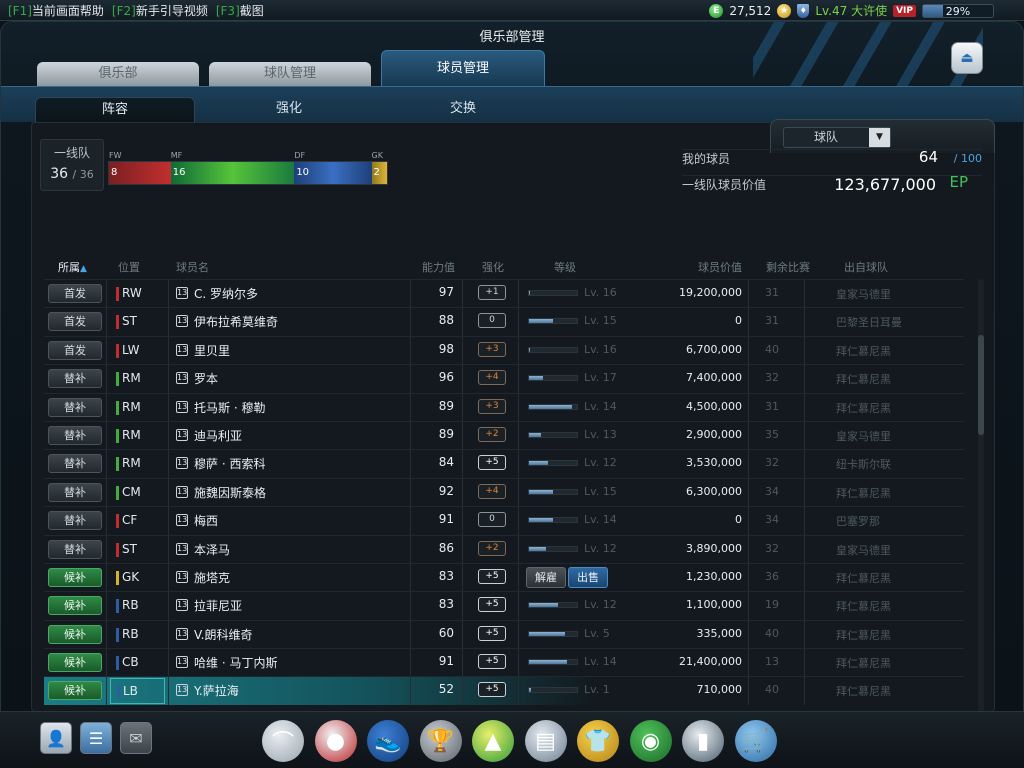  Describe the element at coordinates (588, 577) in the screenshot. I see `sell-button: 出售` at that location.